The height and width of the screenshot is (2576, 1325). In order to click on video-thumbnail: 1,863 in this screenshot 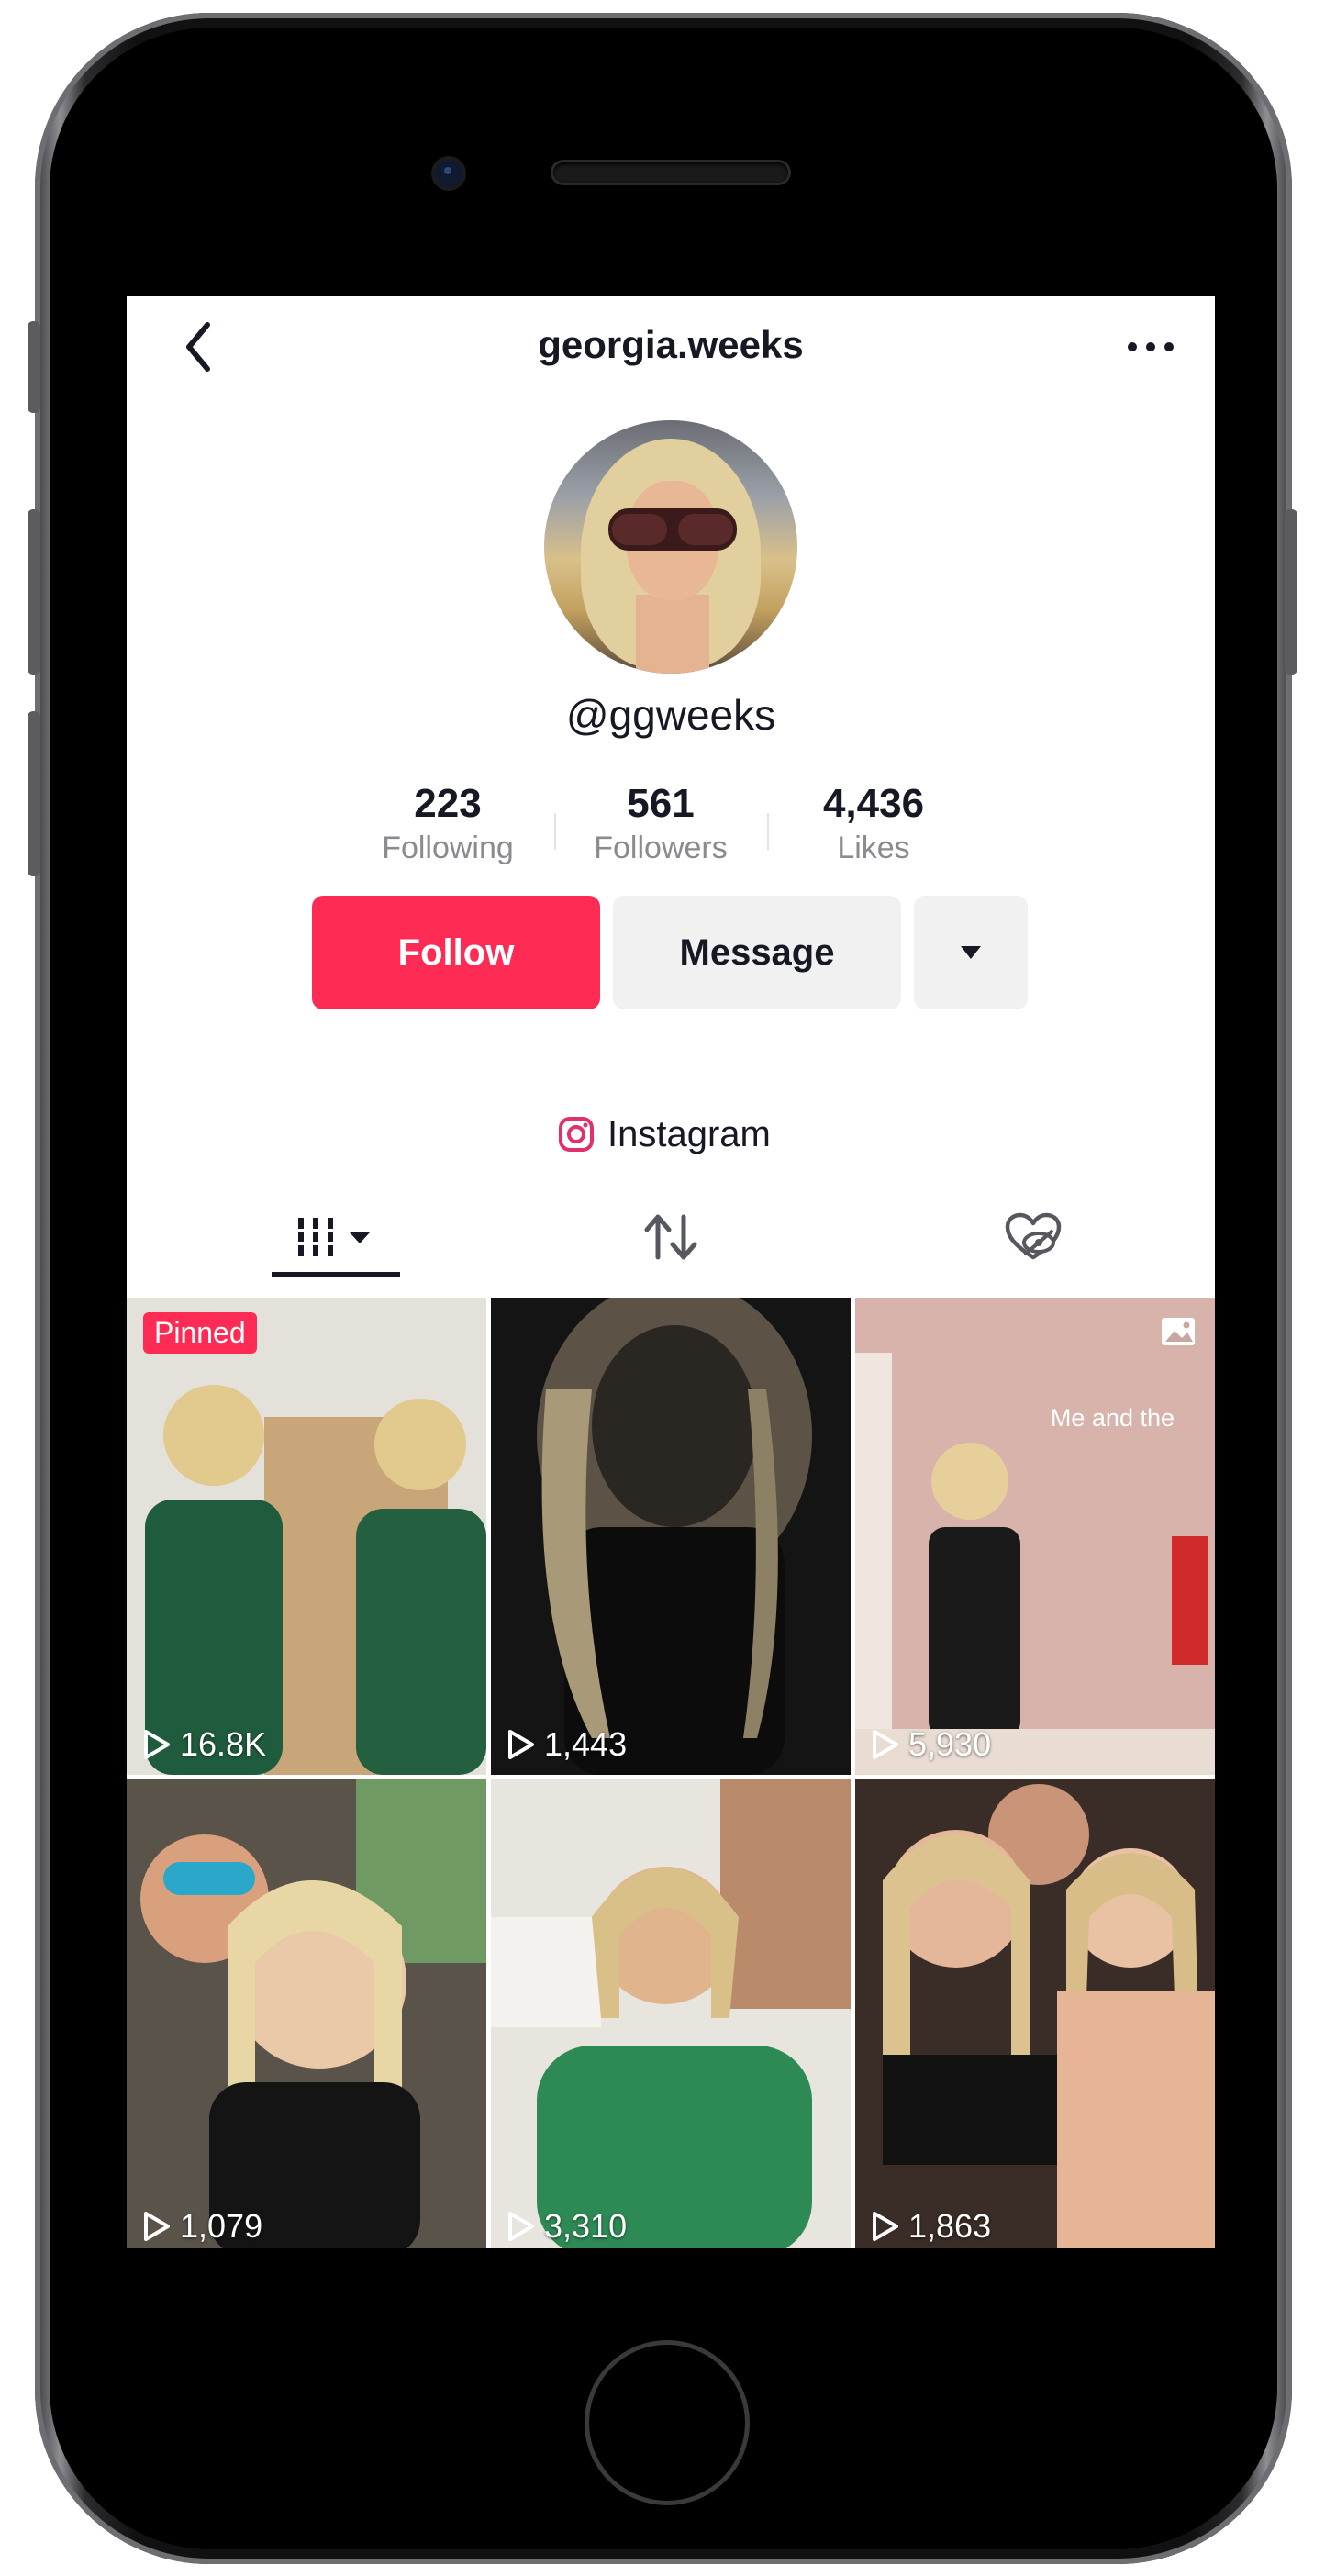, I will do `click(1035, 2013)`.